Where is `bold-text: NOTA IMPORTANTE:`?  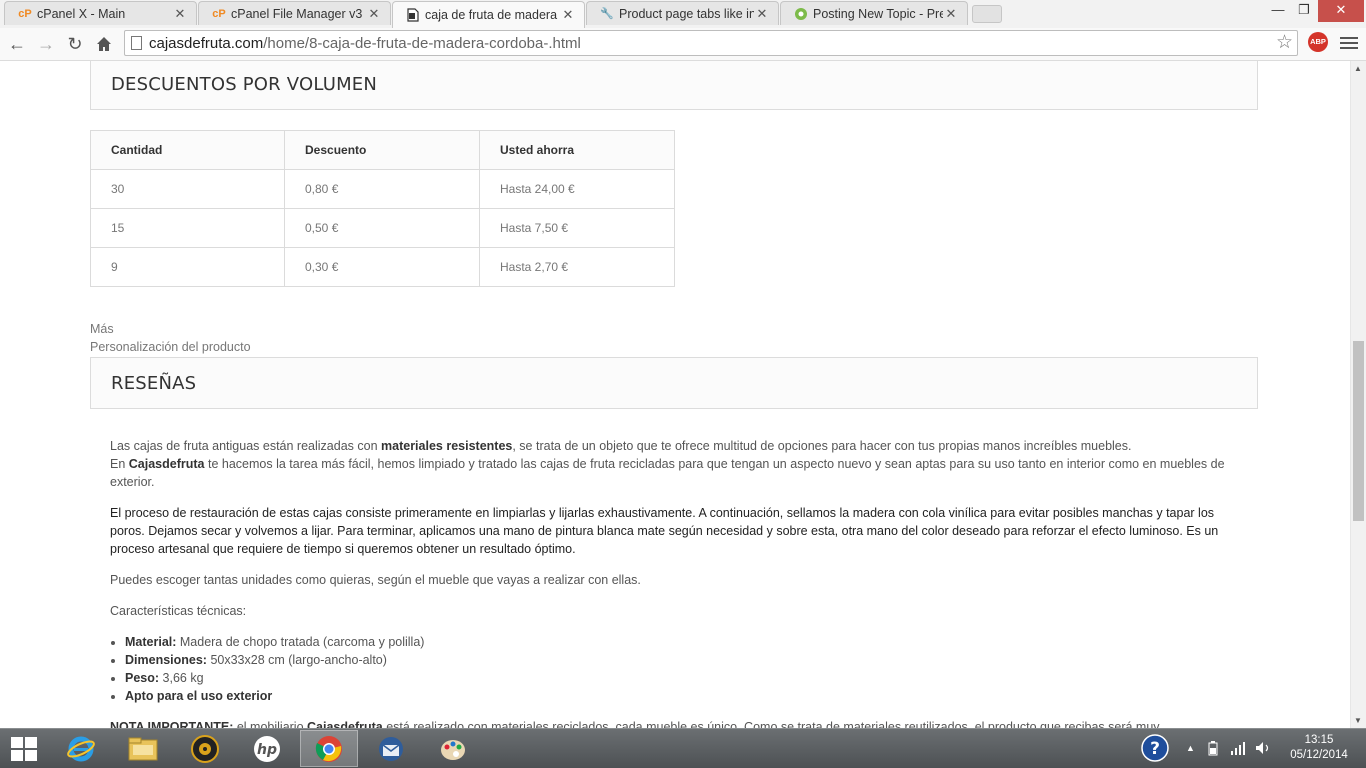
bold-text: NOTA IMPORTANTE: is located at coordinates (172, 724).